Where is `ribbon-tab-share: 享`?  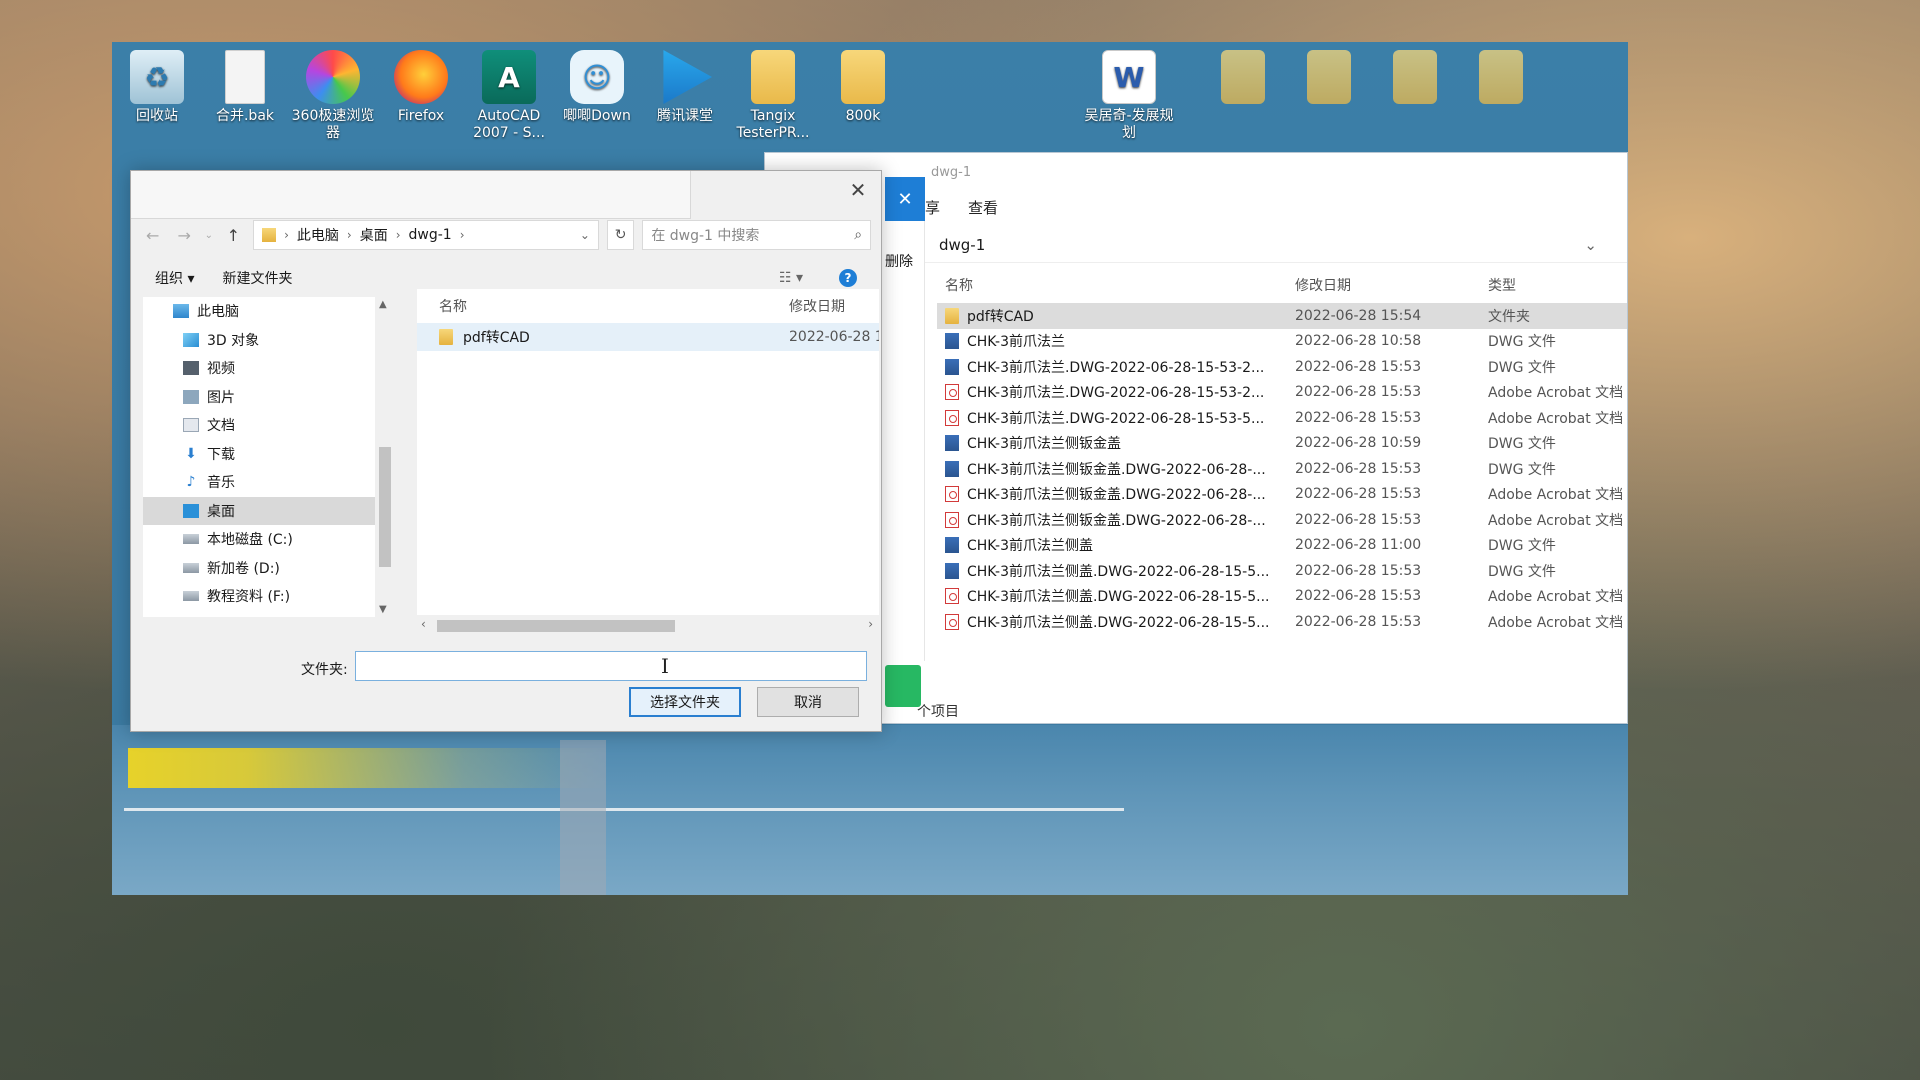 ribbon-tab-share: 享 is located at coordinates (932, 207).